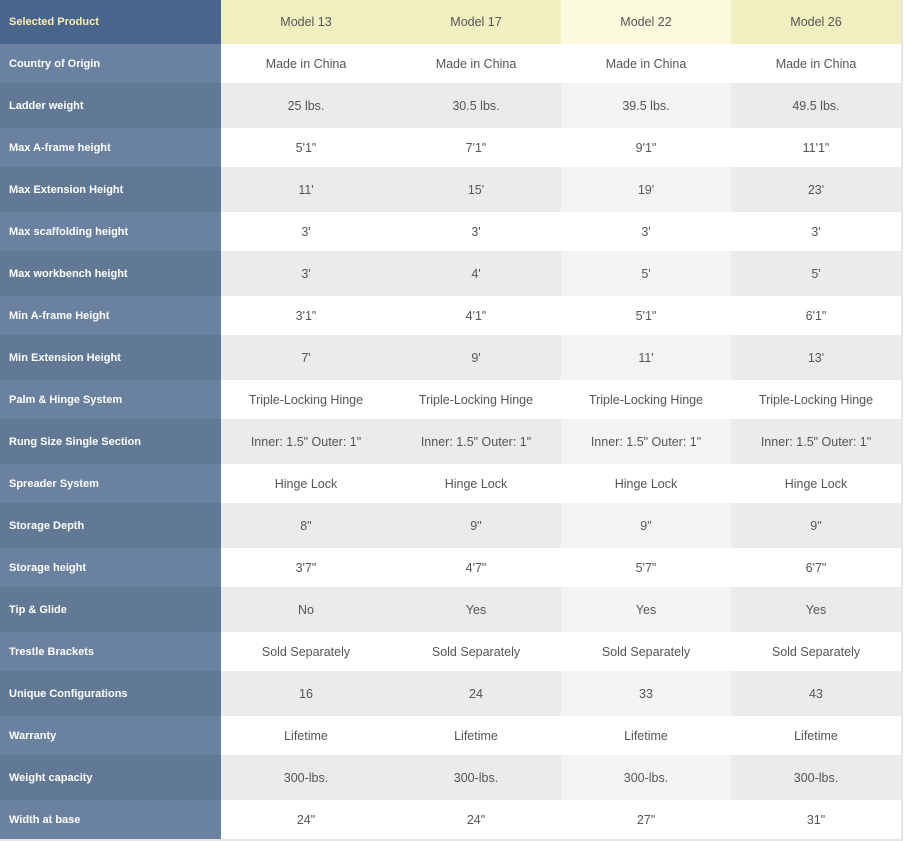  What do you see at coordinates (816, 22) in the screenshot?
I see `model-header: Model 26` at bounding box center [816, 22].